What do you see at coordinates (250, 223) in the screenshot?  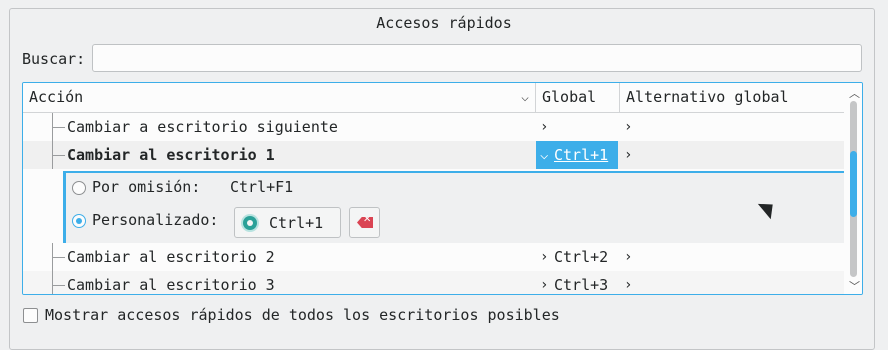 I see `gear-icon` at bounding box center [250, 223].